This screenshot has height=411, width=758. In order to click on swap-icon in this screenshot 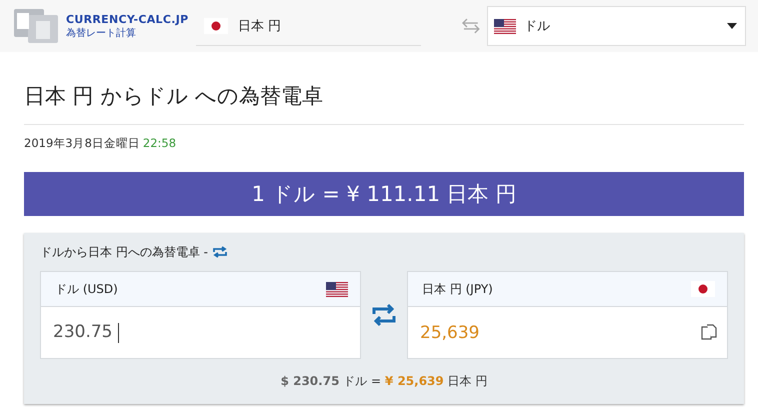, I will do `click(219, 252)`.